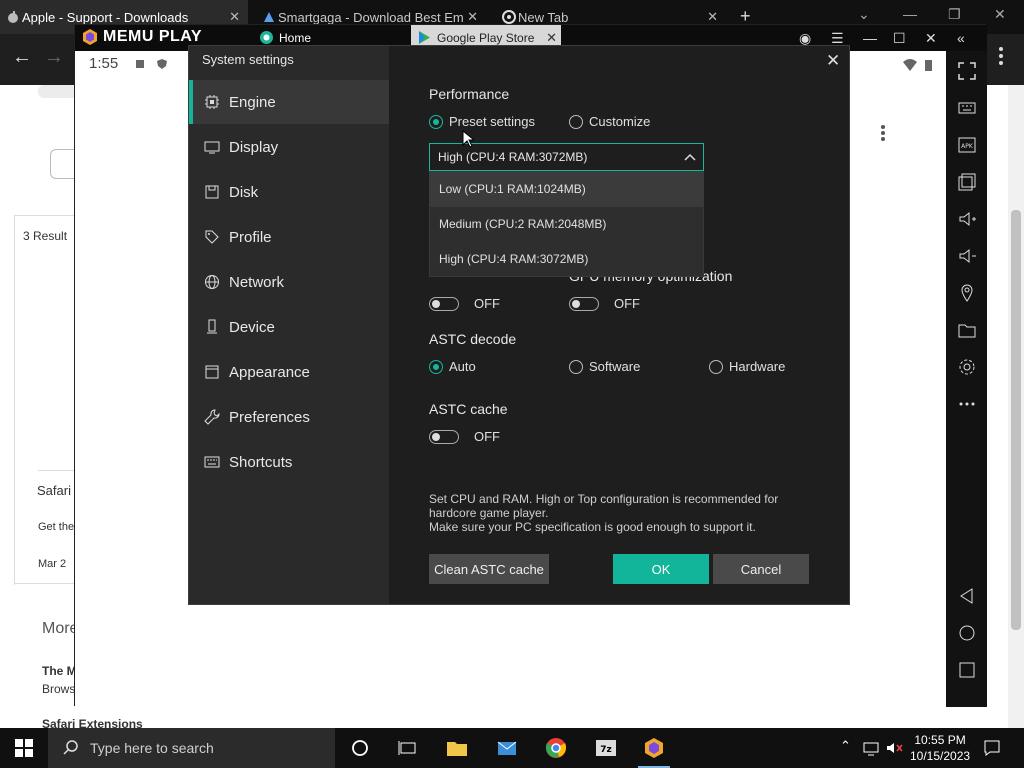 This screenshot has height=768, width=1024. I want to click on android-clock: 1:55, so click(104, 63).